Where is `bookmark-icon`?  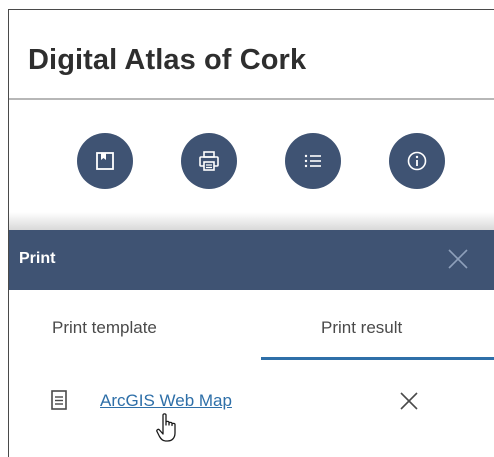 bookmark-icon is located at coordinates (105, 161).